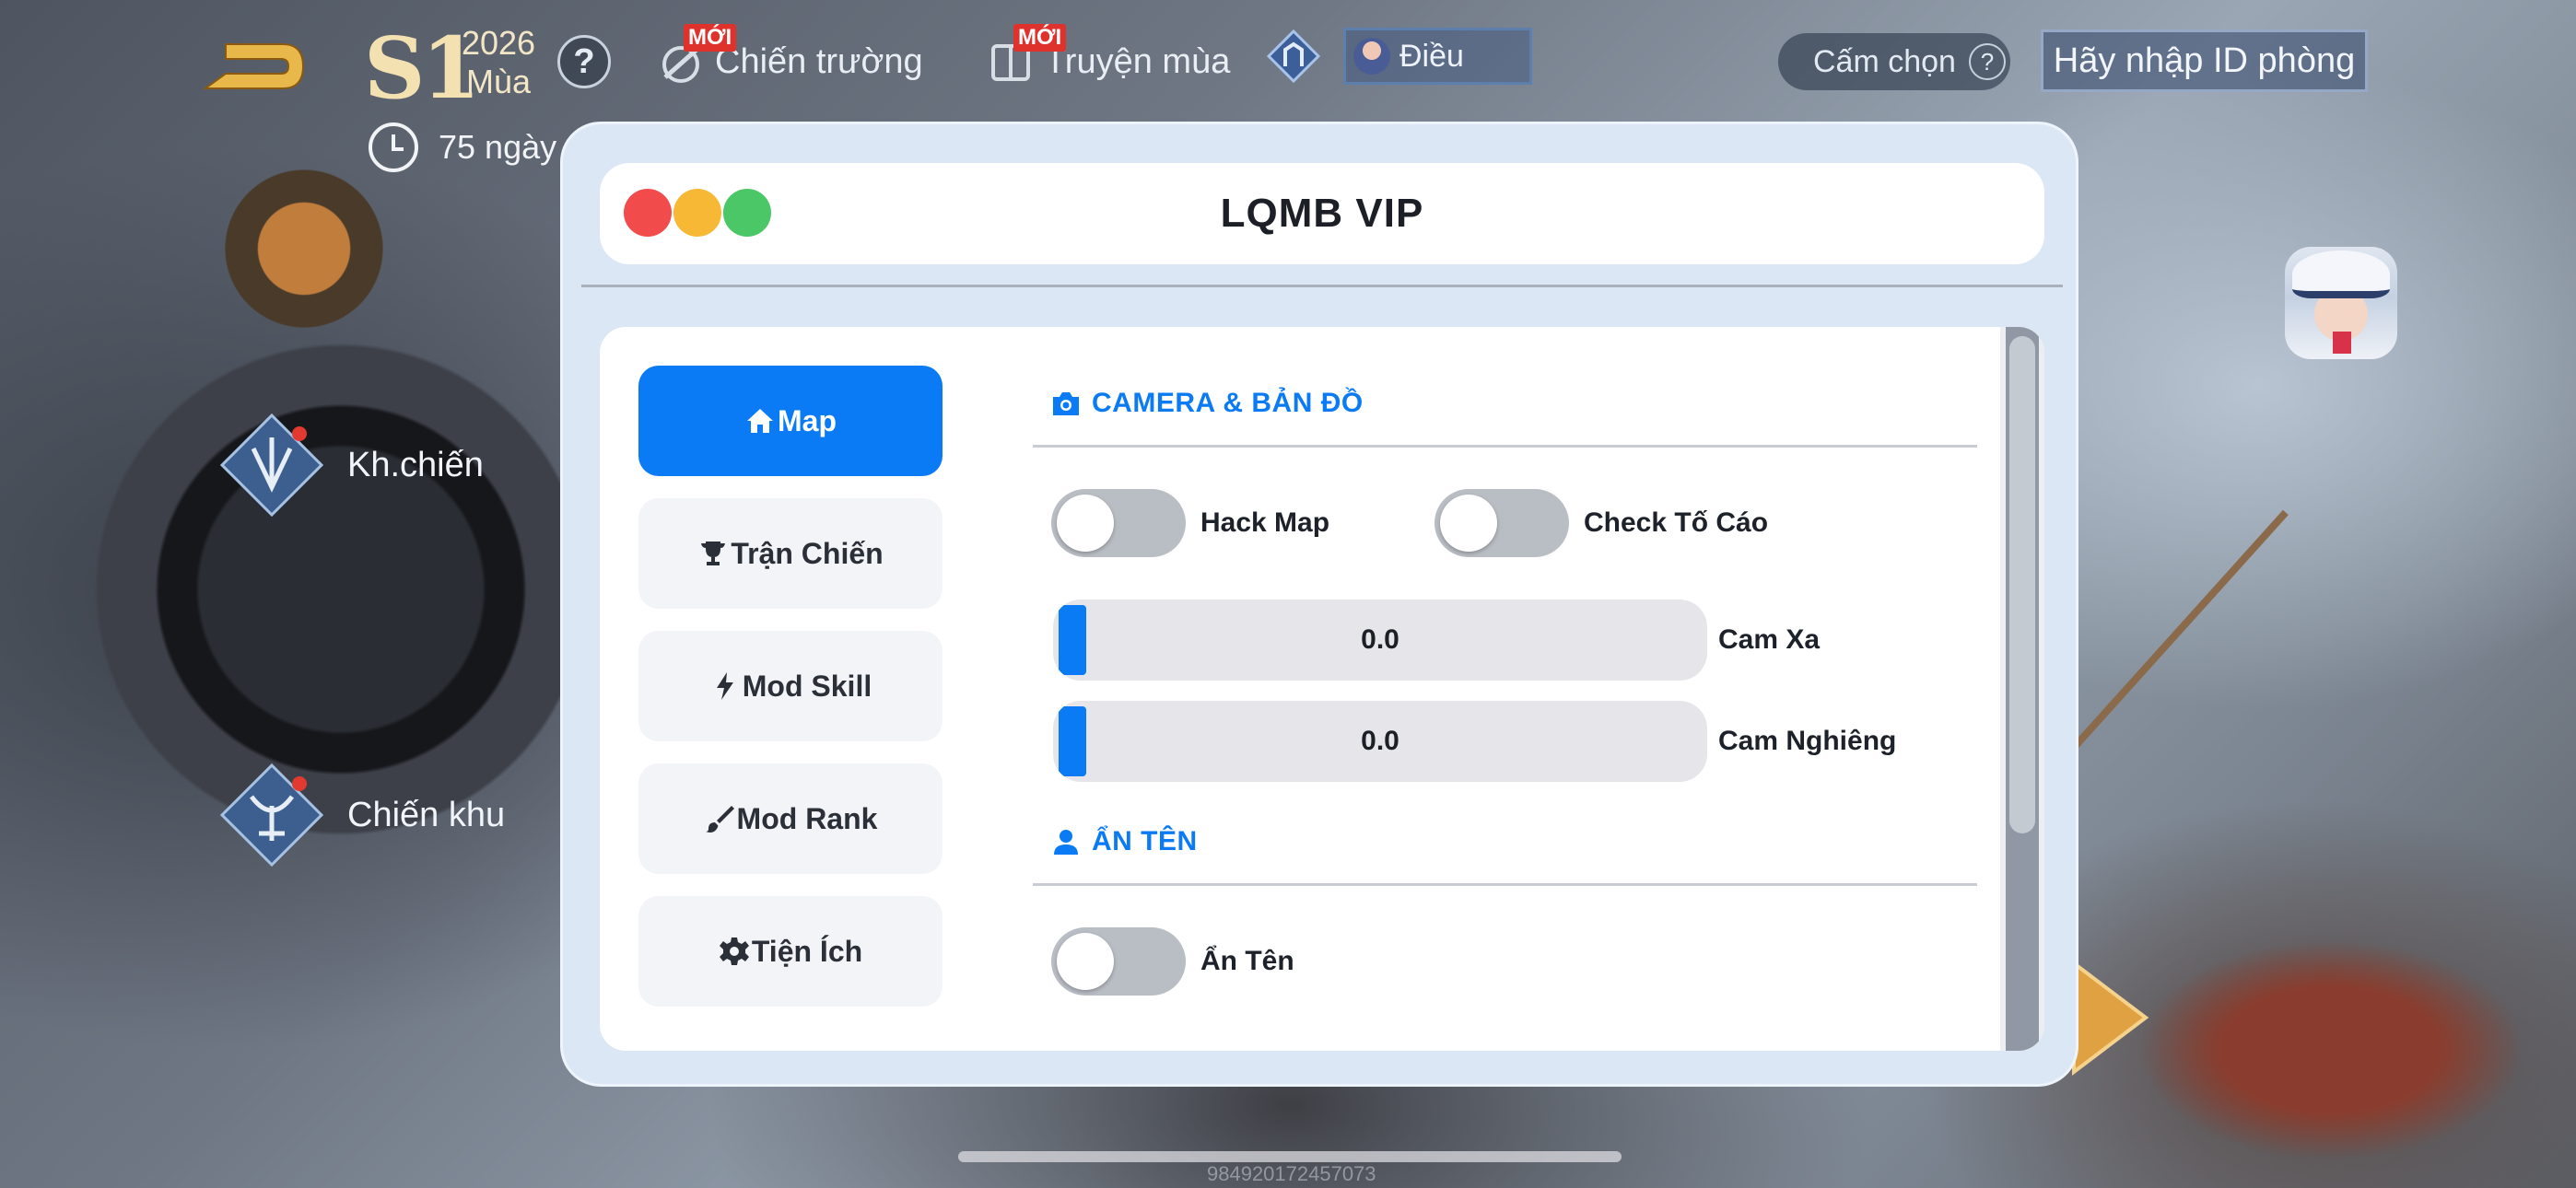  What do you see at coordinates (427, 814) in the screenshot?
I see `mode-chien-khu-label: Chiến khu` at bounding box center [427, 814].